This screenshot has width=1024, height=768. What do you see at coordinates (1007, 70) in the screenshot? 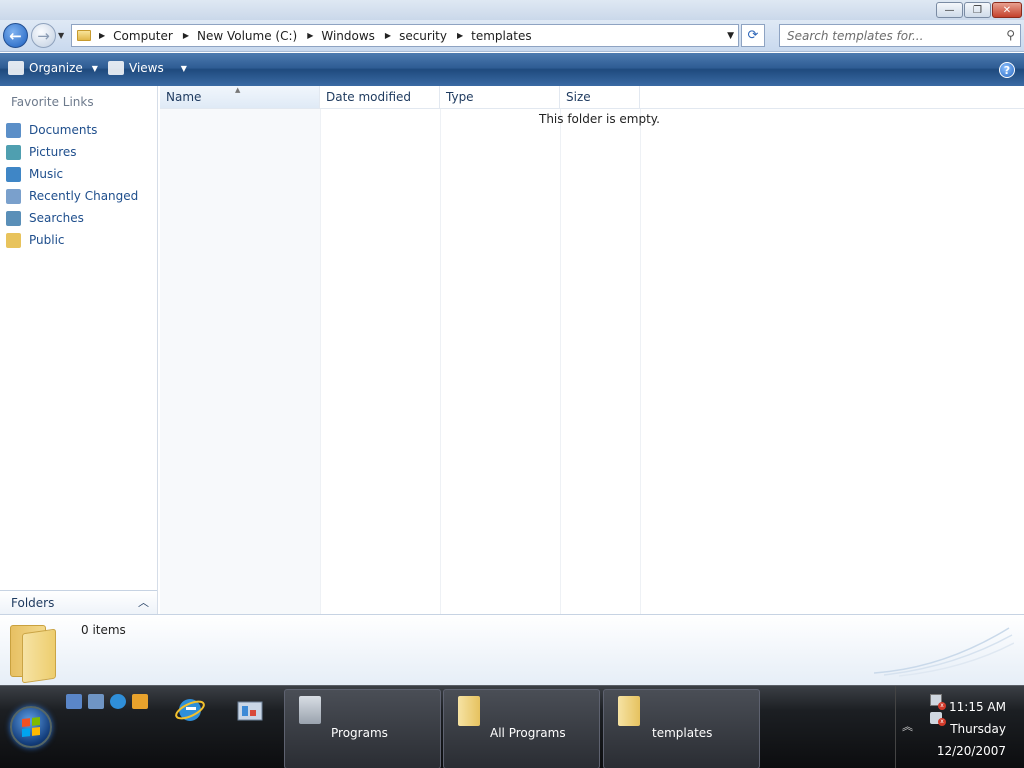
I see `help-icon: ?` at bounding box center [1007, 70].